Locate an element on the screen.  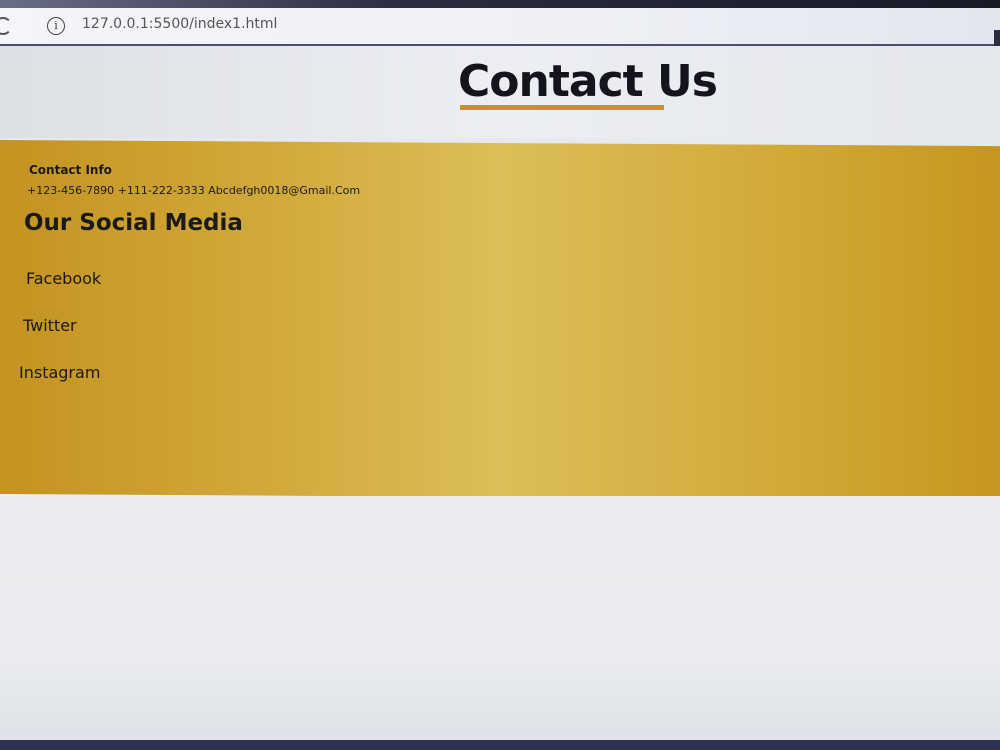
monitor-bottom-bezel is located at coordinates (500, 745).